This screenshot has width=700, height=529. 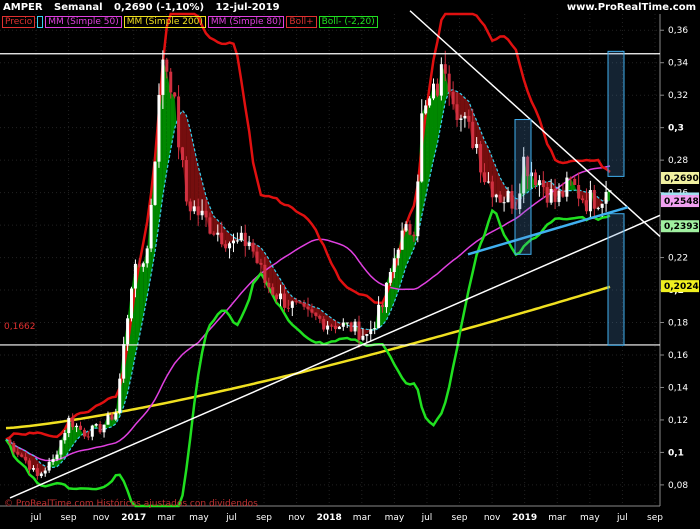 I want to click on y-tick-label: 0,34, so click(x=678, y=64).